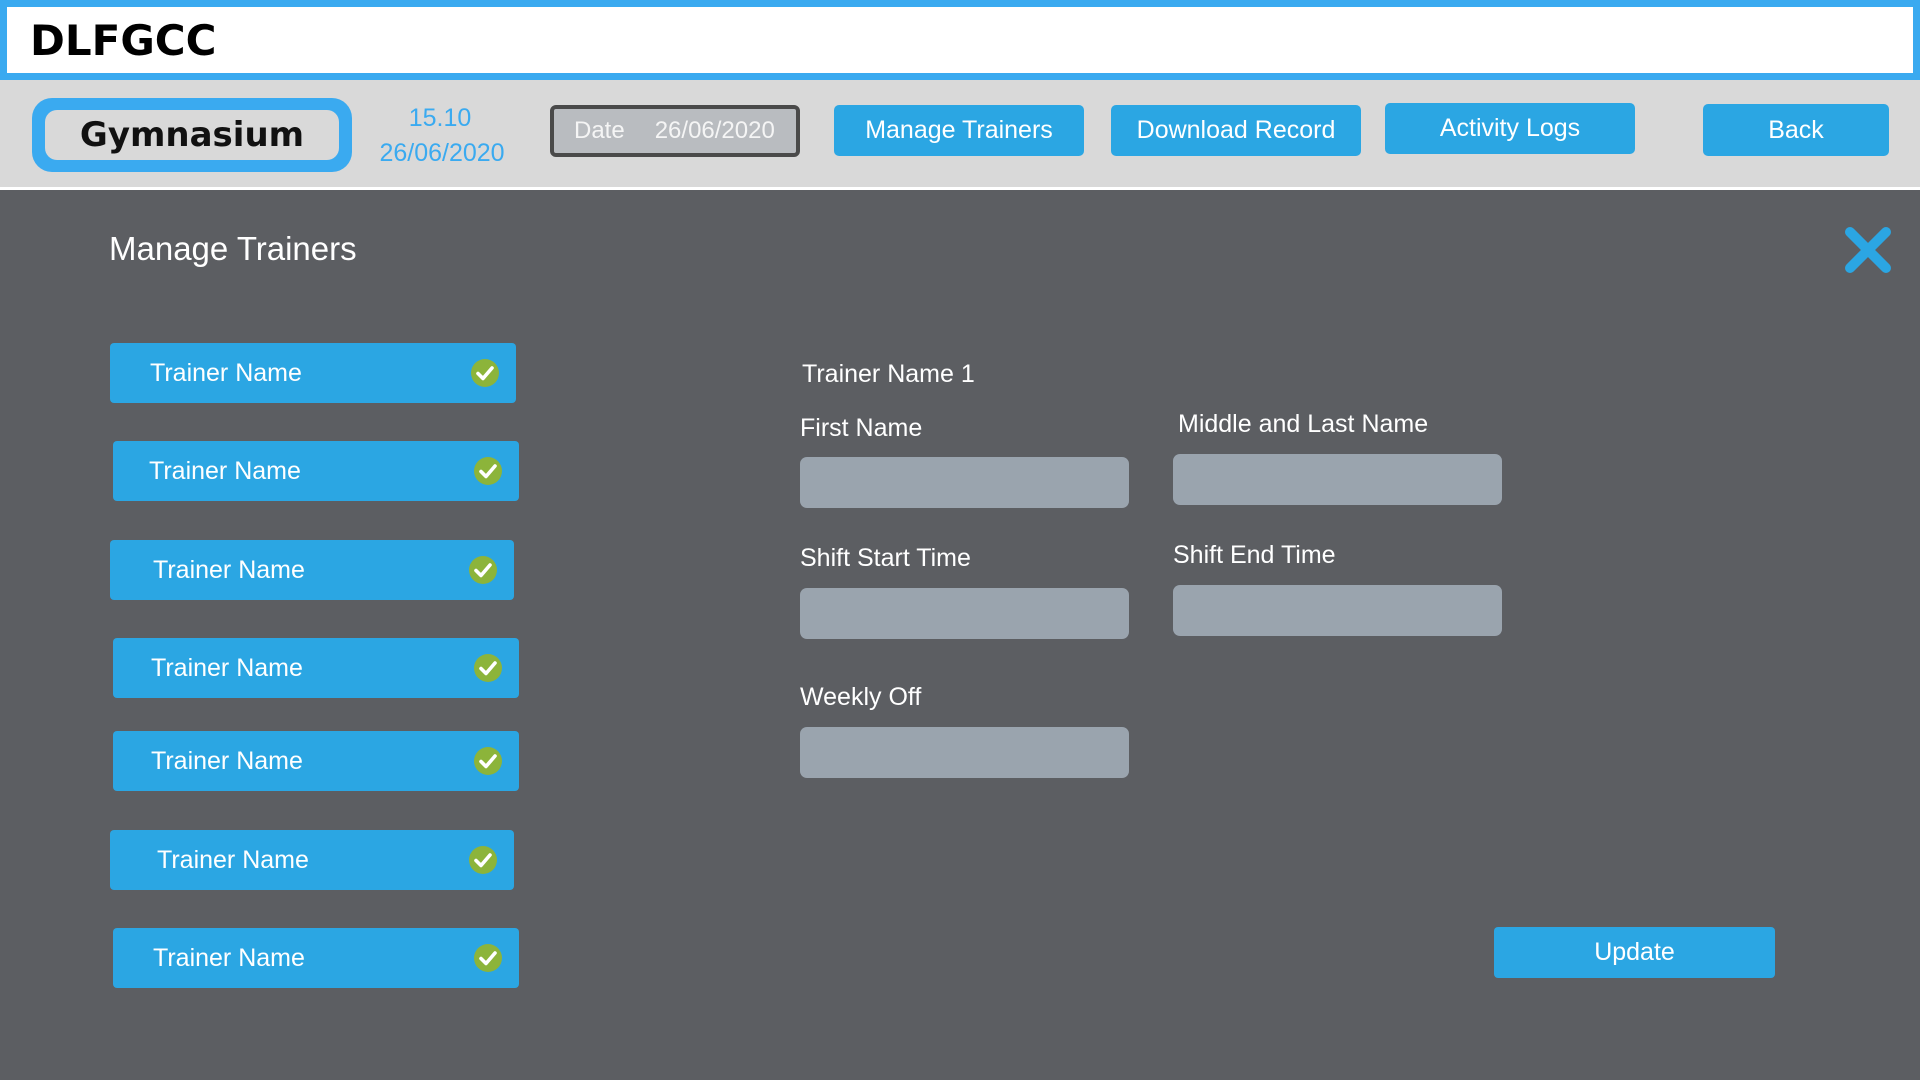 This screenshot has width=1920, height=1080. I want to click on facility-name: Gymnasium, so click(192, 135).